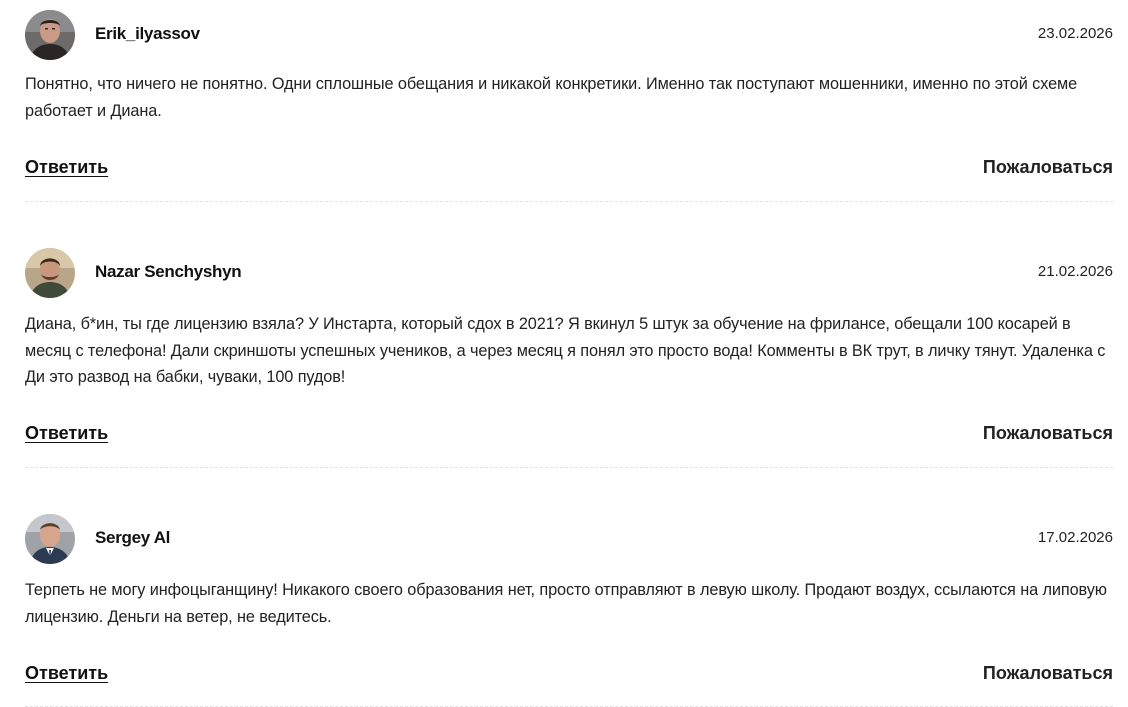 This screenshot has width=1128, height=707. What do you see at coordinates (1075, 271) in the screenshot?
I see `comment-date: 21.02.2026` at bounding box center [1075, 271].